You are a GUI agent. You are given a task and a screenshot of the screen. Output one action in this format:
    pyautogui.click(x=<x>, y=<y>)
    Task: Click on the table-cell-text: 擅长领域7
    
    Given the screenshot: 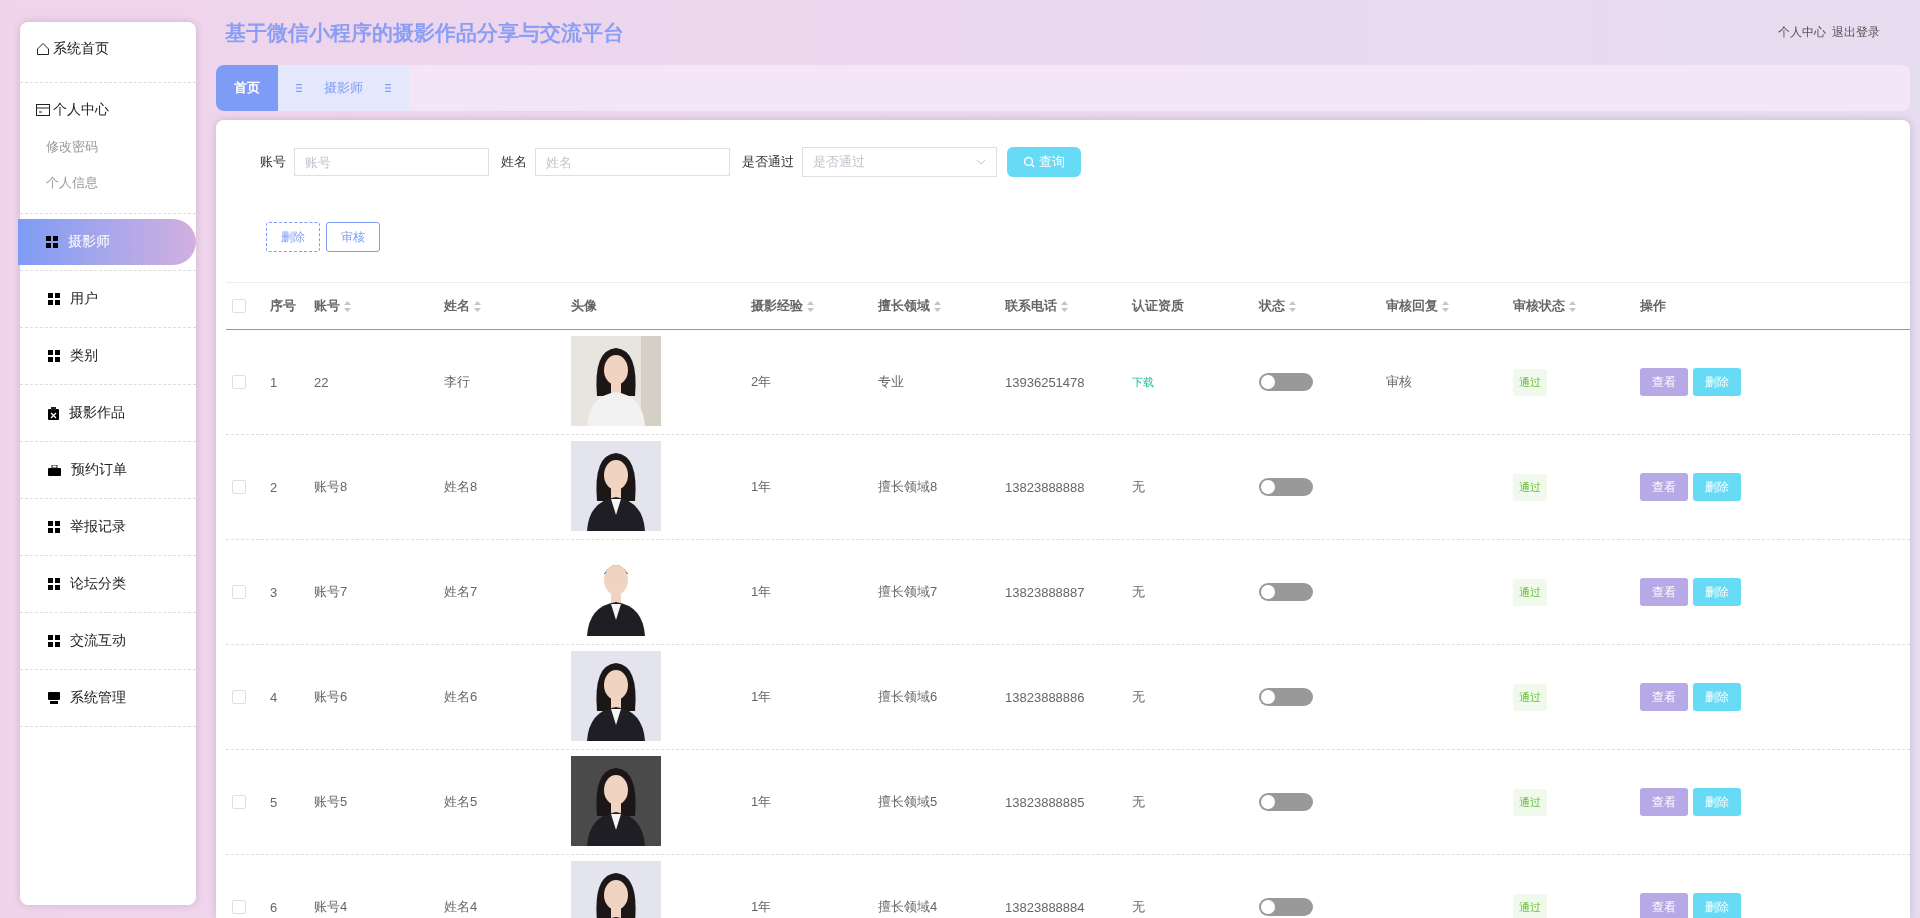 What is the action you would take?
    pyautogui.click(x=908, y=592)
    